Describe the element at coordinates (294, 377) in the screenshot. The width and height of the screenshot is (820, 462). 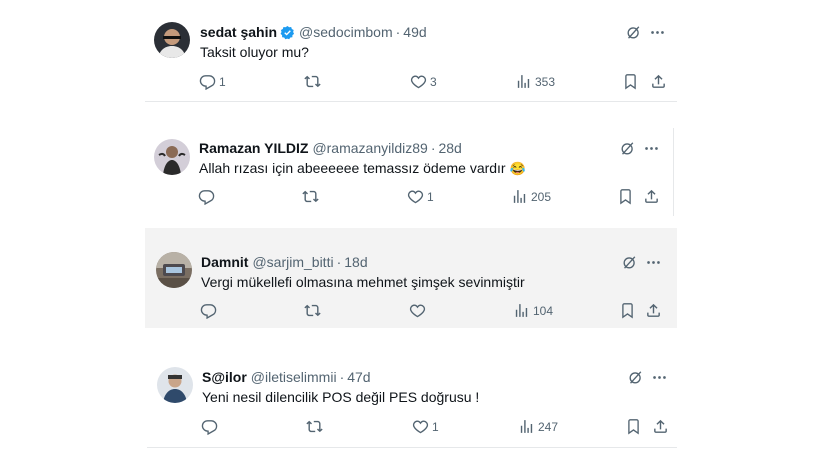
I see `author-handle: @iletiselimmii` at that location.